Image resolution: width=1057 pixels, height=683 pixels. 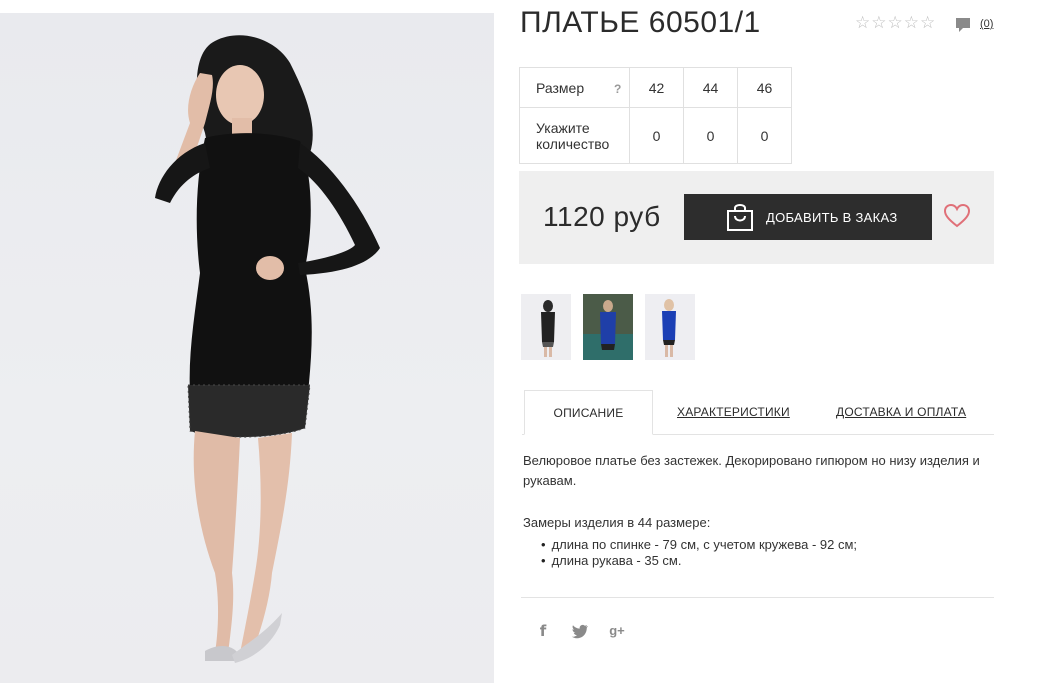 I want to click on quantity-label-line1: Укажите, so click(x=563, y=127).